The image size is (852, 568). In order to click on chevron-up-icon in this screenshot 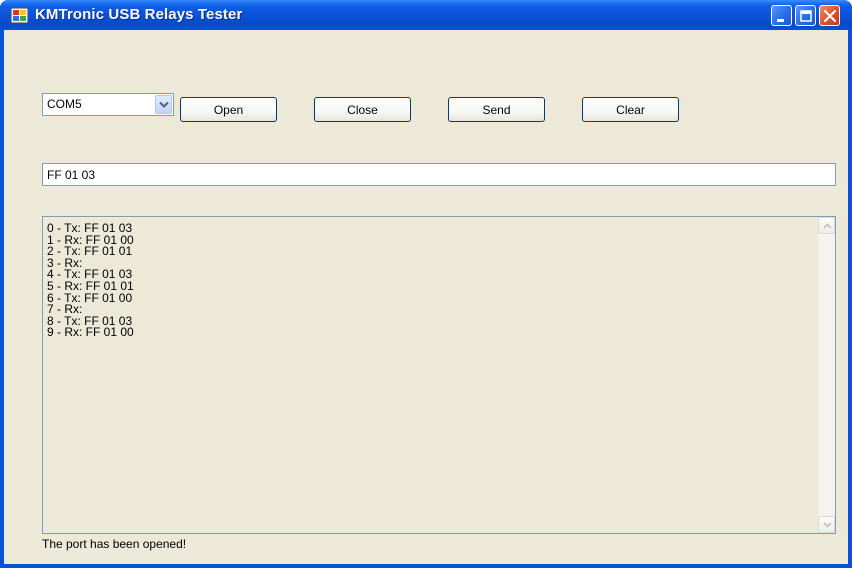, I will do `click(827, 226)`.